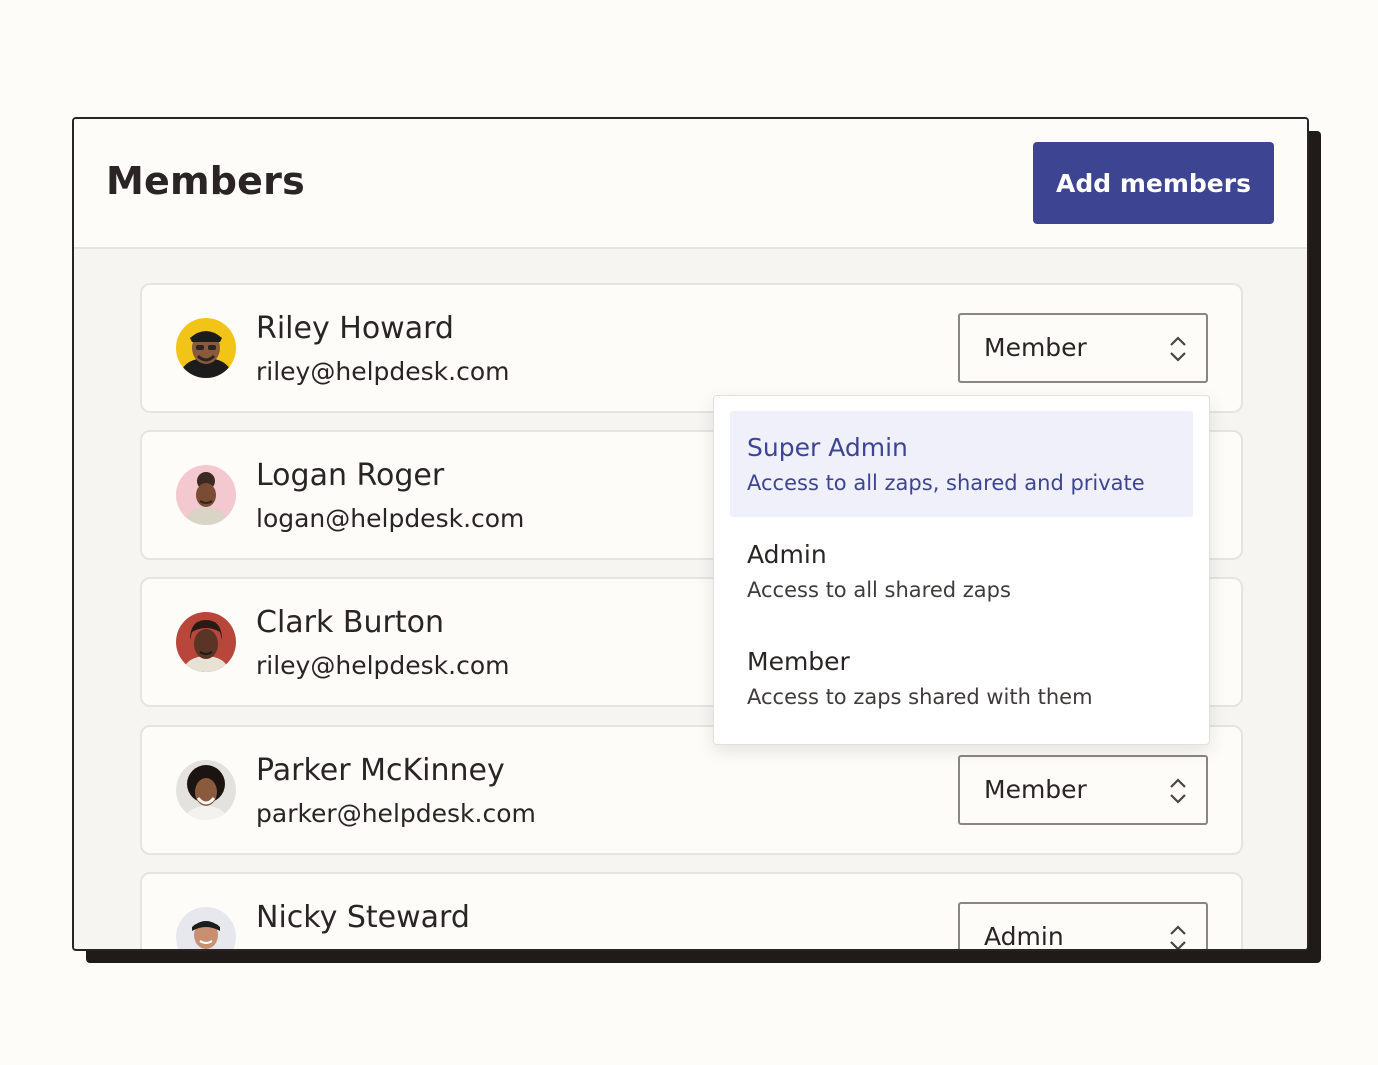 Image resolution: width=1378 pixels, height=1065 pixels. What do you see at coordinates (390, 518) in the screenshot?
I see `member-email: logan@helpdesk.com` at bounding box center [390, 518].